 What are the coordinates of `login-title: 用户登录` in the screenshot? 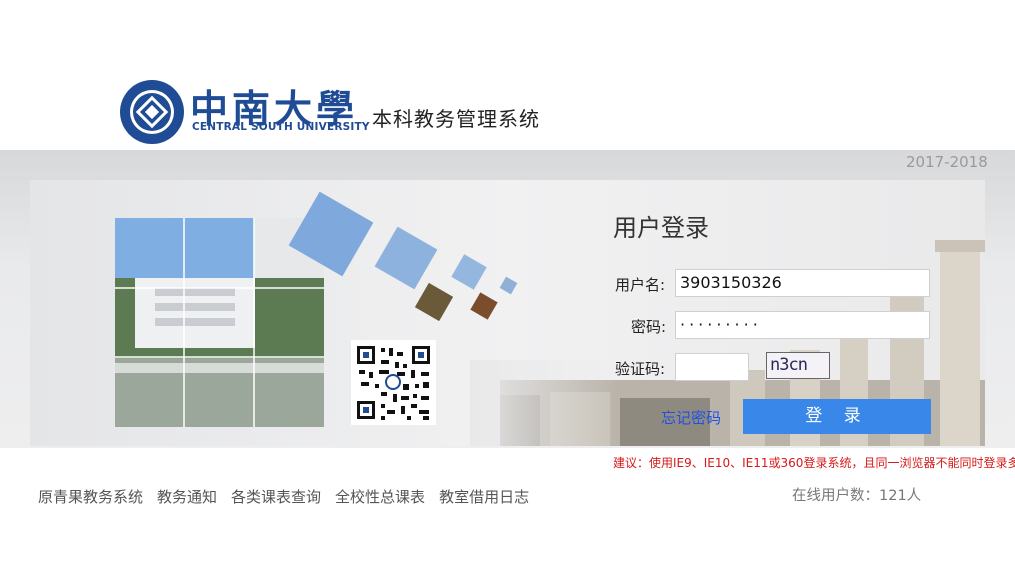 It's located at (661, 228).